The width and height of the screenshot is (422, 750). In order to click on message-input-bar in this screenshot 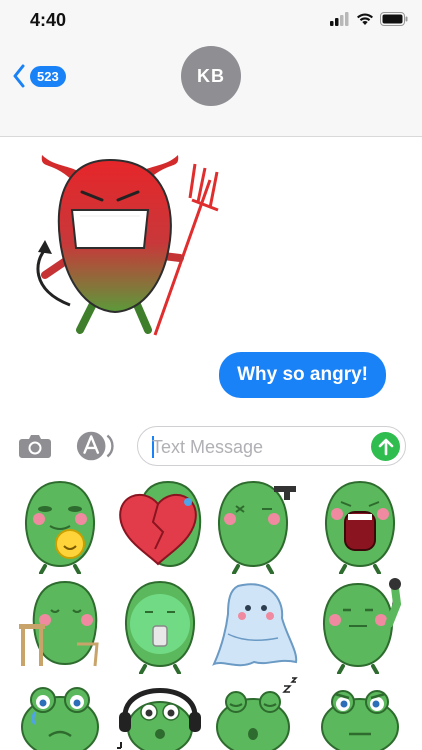, I will do `click(211, 446)`.